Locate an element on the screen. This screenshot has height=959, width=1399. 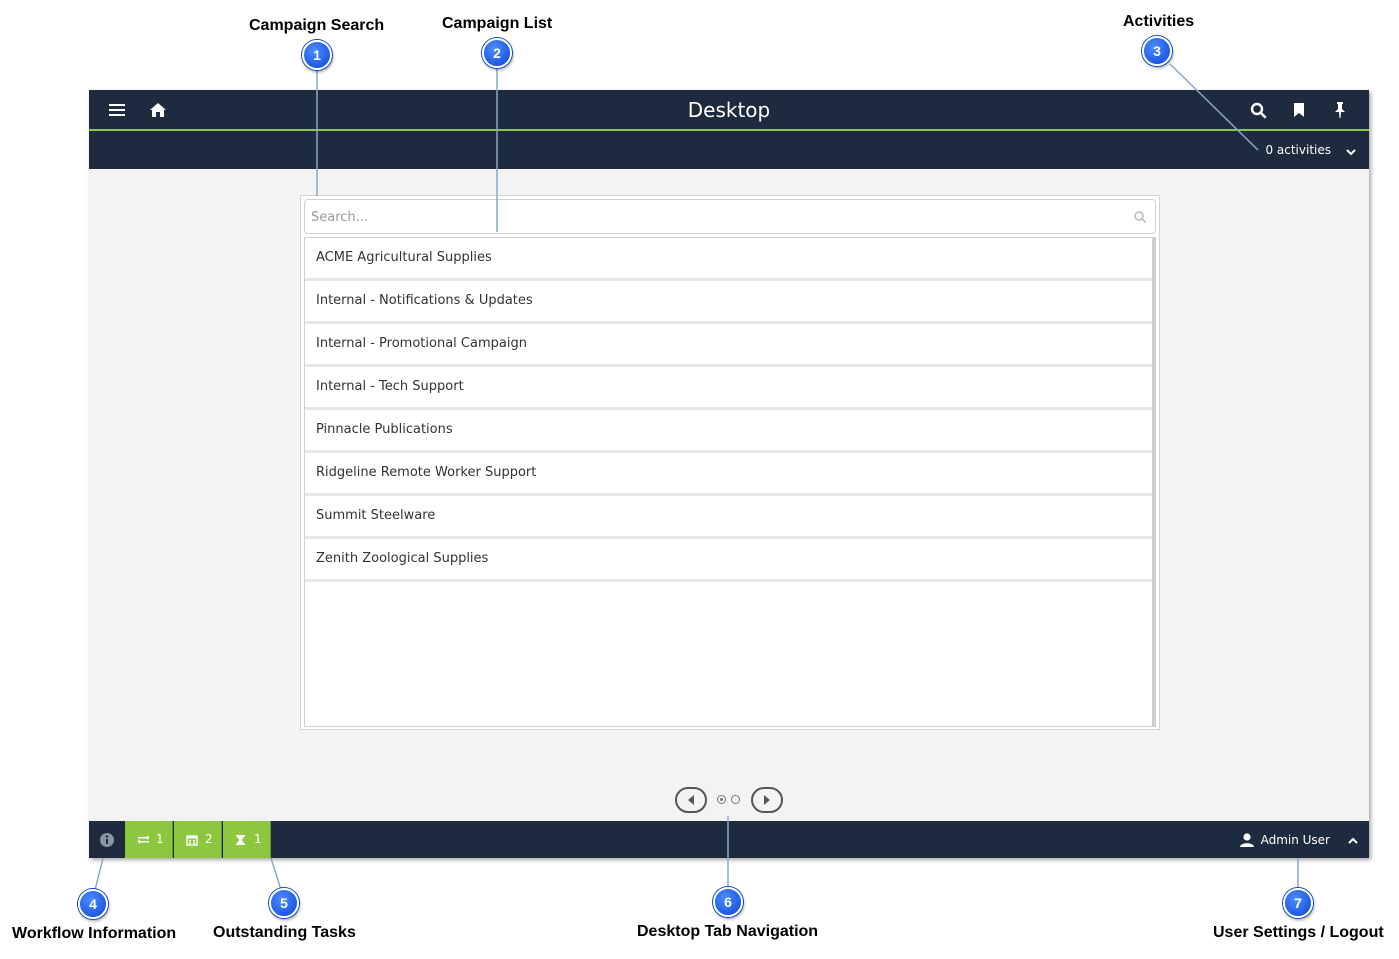
transfer-icon is located at coordinates (143, 839).